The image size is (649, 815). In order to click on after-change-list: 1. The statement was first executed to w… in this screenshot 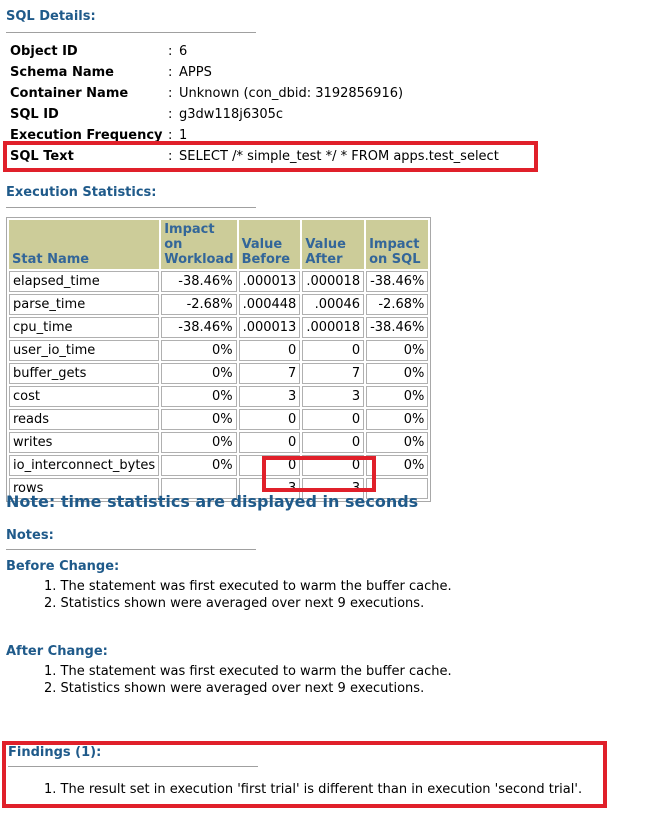, I will do `click(248, 680)`.